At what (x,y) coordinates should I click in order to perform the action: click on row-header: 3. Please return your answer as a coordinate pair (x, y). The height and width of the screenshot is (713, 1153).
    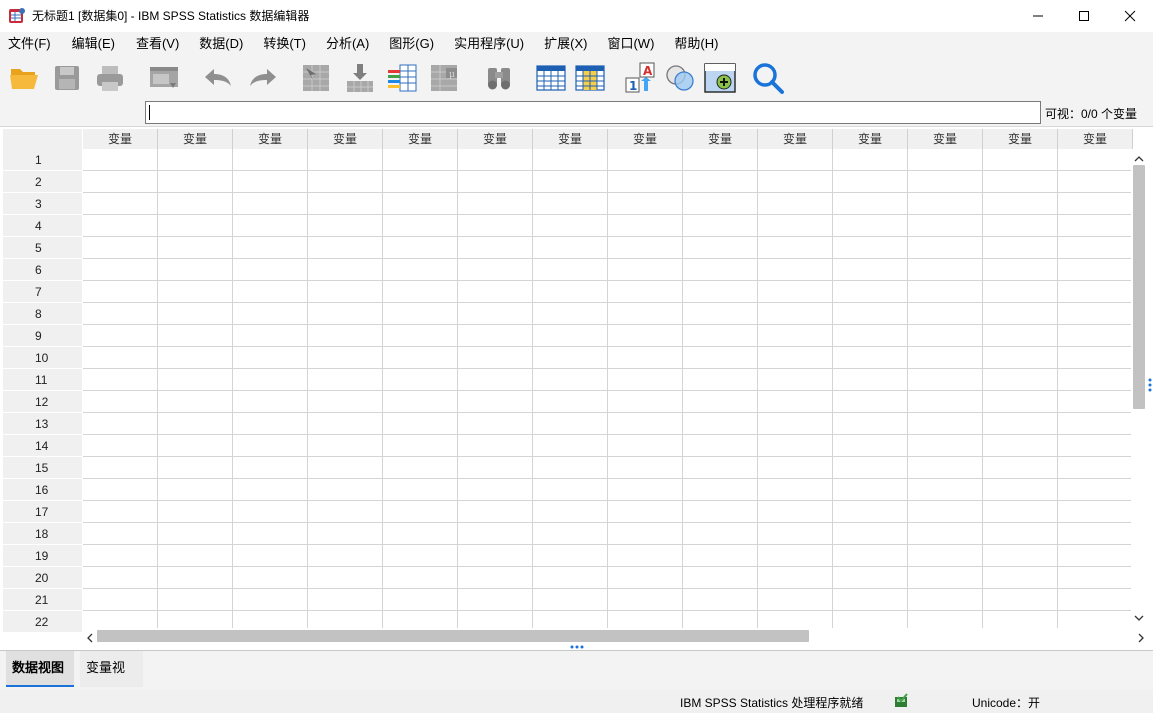
    Looking at the image, I should click on (42, 204).